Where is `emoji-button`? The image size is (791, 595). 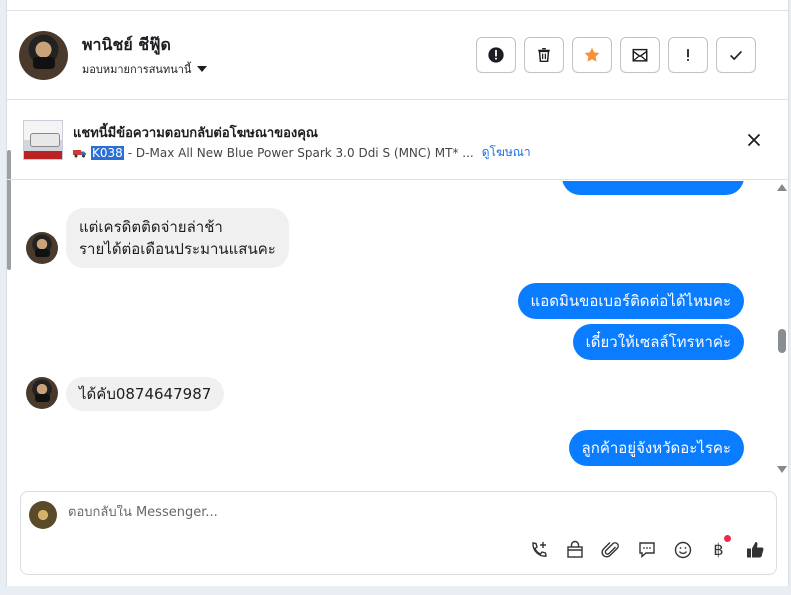
emoji-button is located at coordinates (682, 549).